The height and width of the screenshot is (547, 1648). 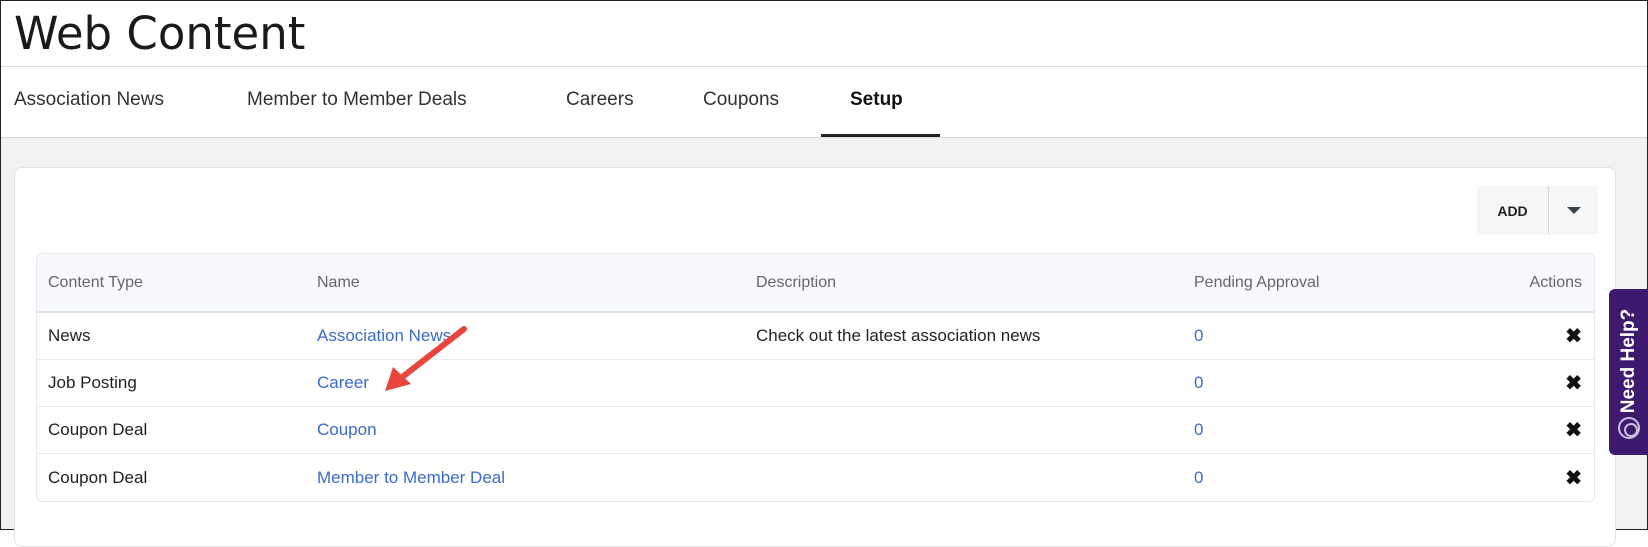 I want to click on need-help-button: Need Help?, so click(x=1628, y=372).